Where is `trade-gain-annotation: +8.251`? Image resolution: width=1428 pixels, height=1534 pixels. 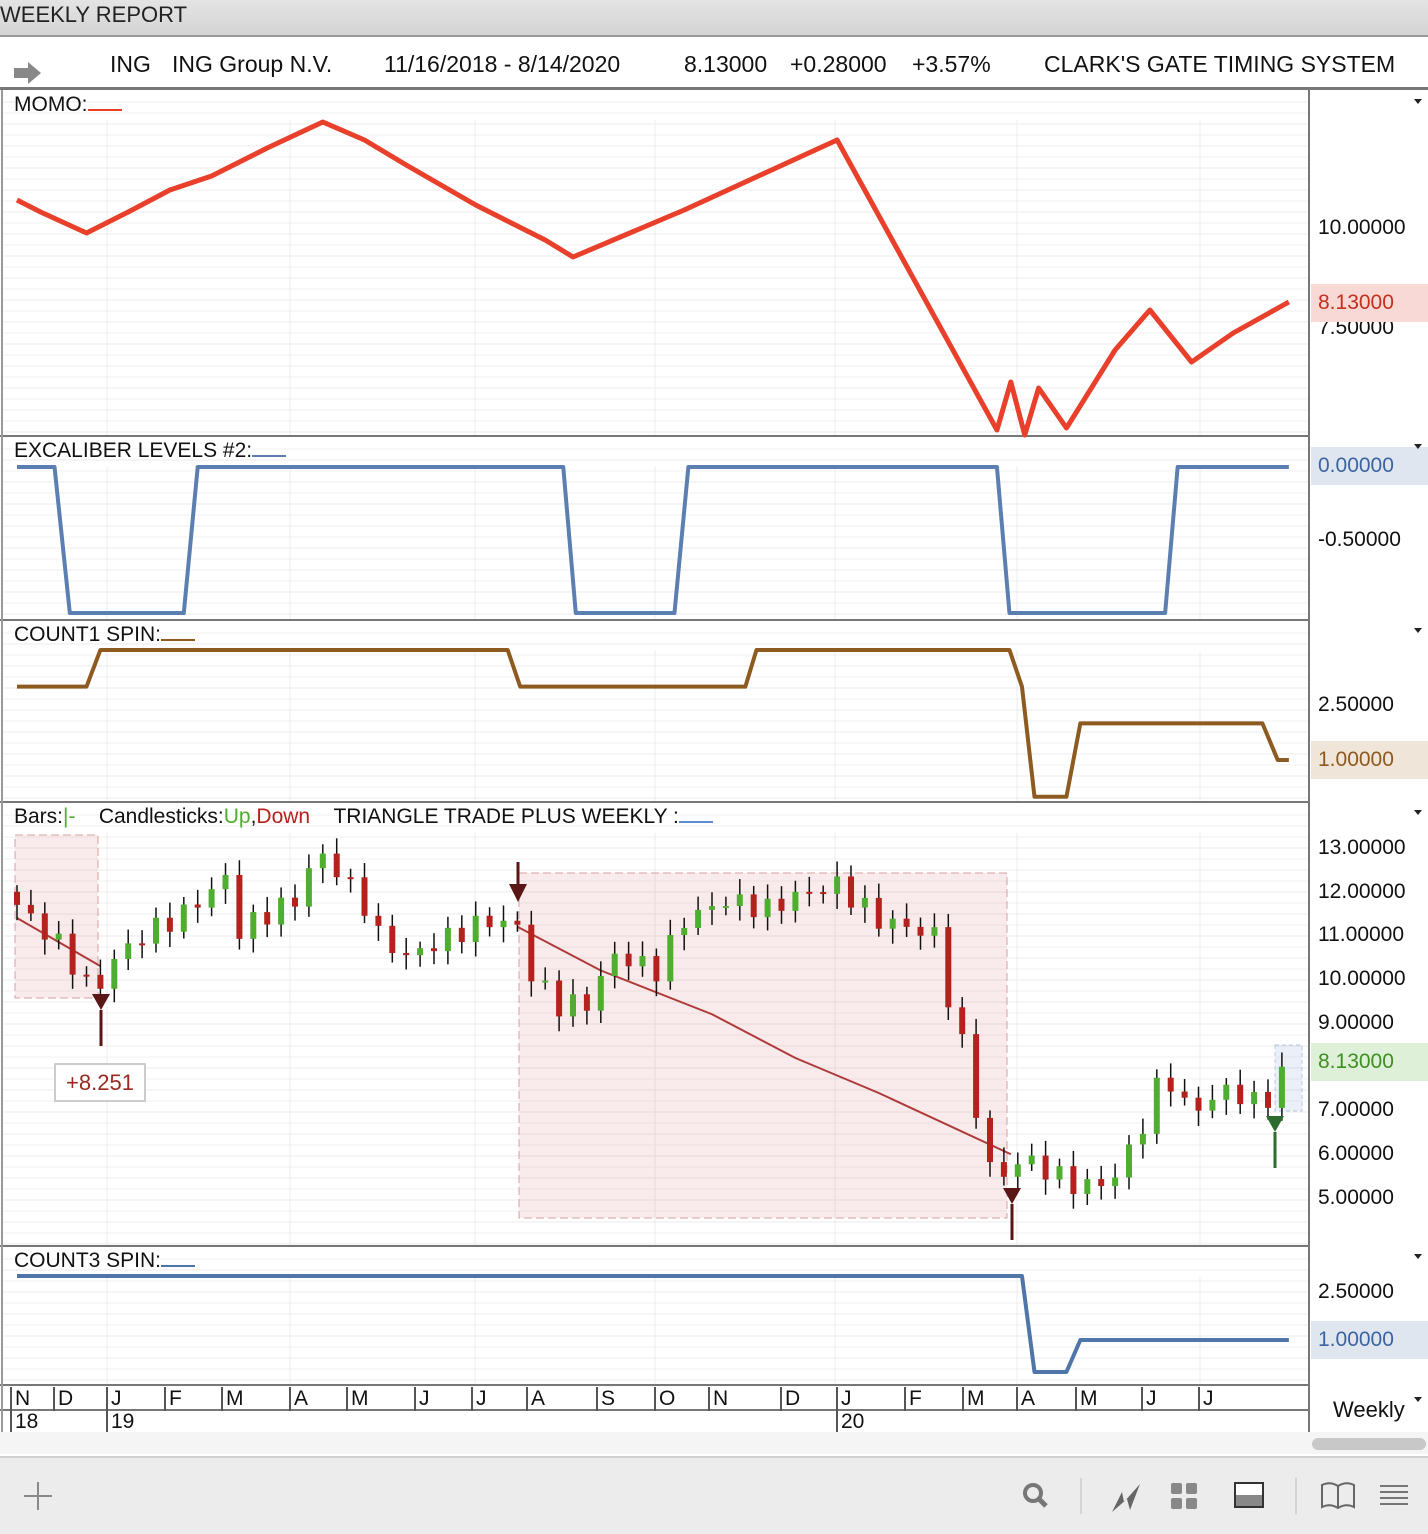
trade-gain-annotation: +8.251 is located at coordinates (100, 1082).